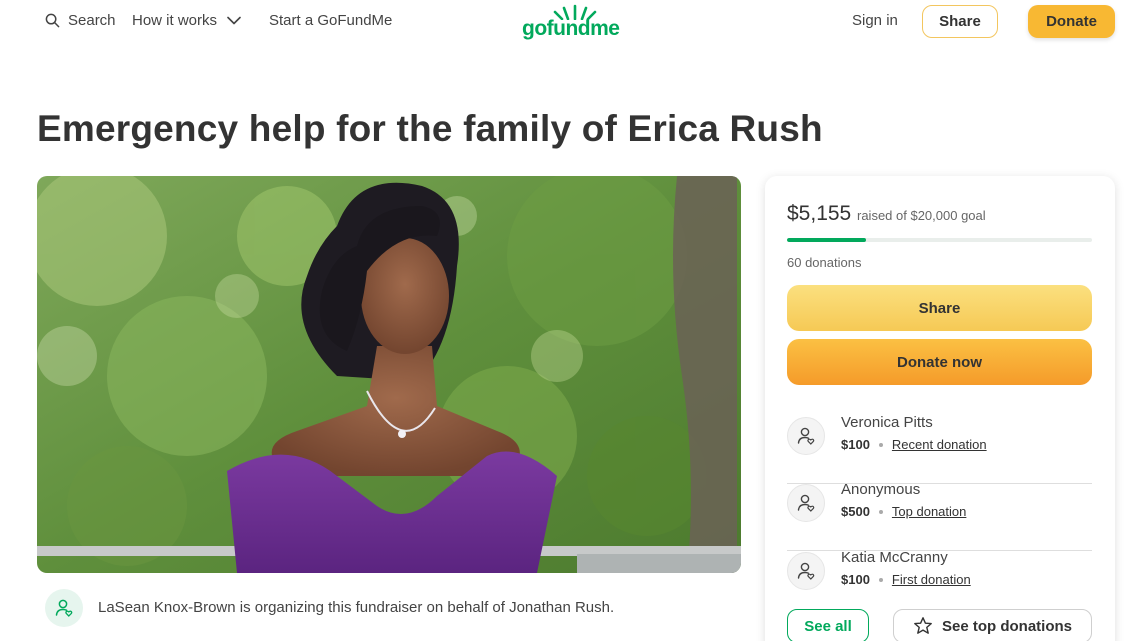 This screenshot has height=641, width=1140. Describe the element at coordinates (819, 213) in the screenshot. I see `raised-amount: $5,155` at that location.